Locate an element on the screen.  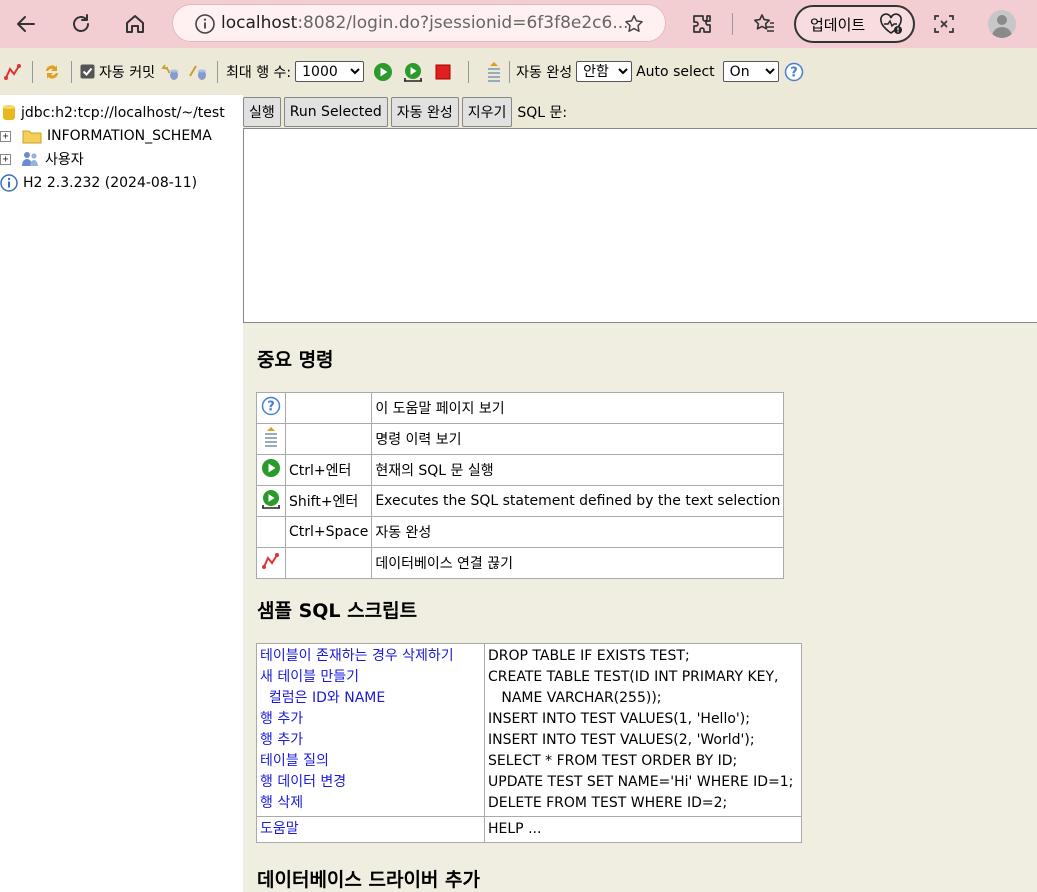
help-link: 도움말 is located at coordinates (370, 829).